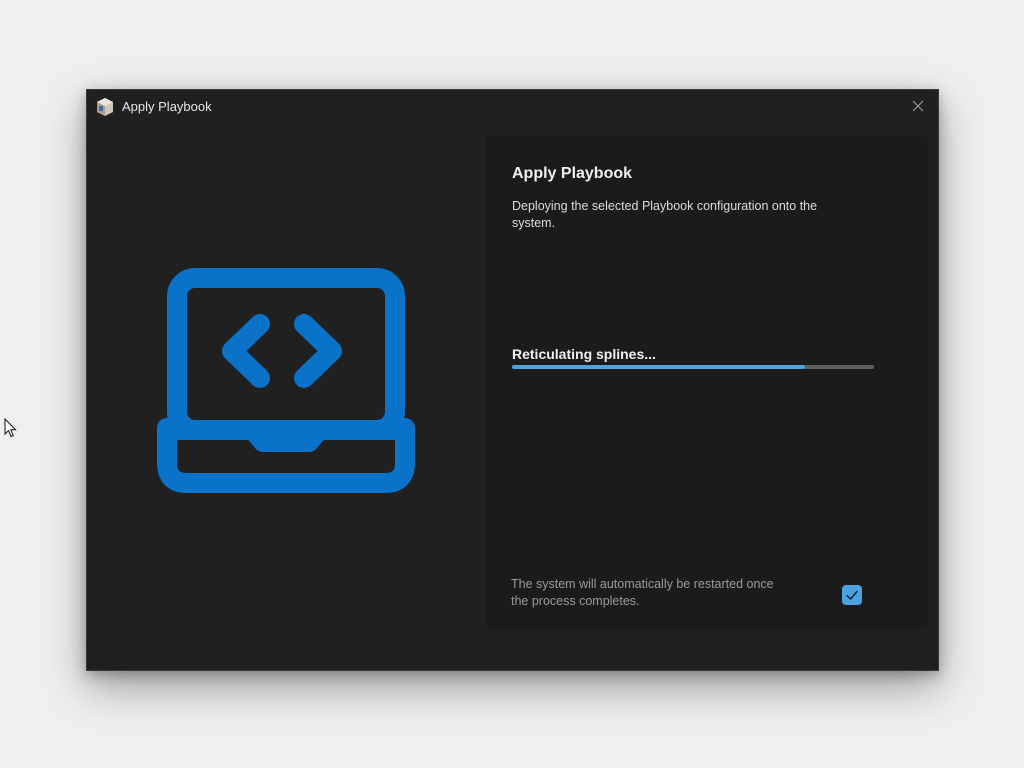 This screenshot has width=1024, height=768. I want to click on playbook-app-icon, so click(105, 107).